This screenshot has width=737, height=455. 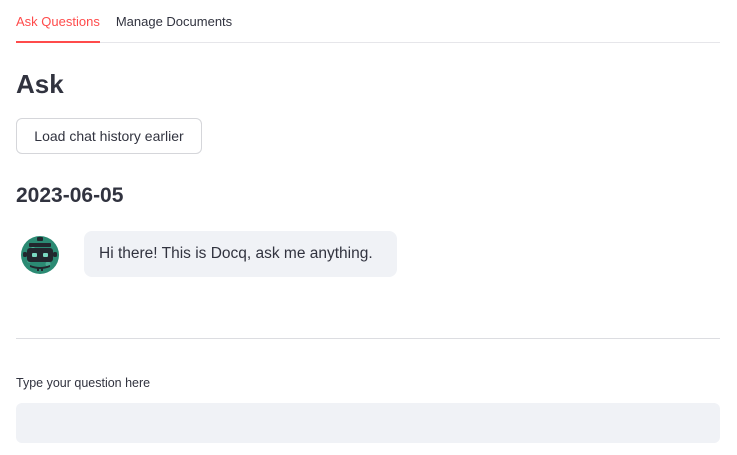 What do you see at coordinates (58, 21) in the screenshot?
I see `tab-ask-questions: Ask Questions` at bounding box center [58, 21].